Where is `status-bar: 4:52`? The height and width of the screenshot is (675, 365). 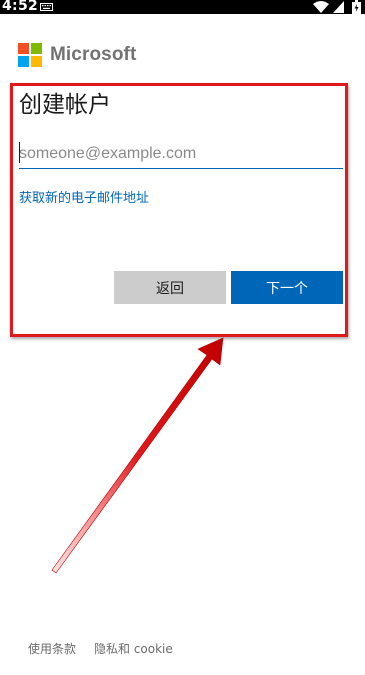 status-bar: 4:52 is located at coordinates (182, 7).